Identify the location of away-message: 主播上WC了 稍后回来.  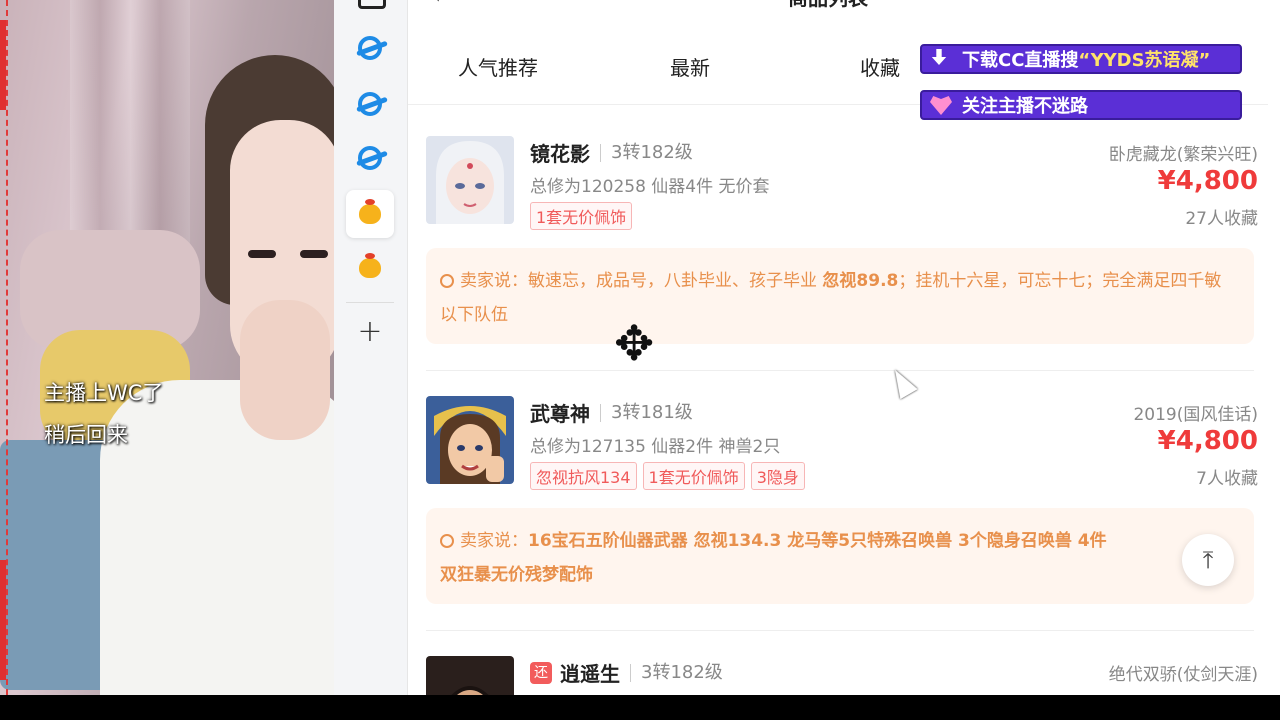
(103, 414).